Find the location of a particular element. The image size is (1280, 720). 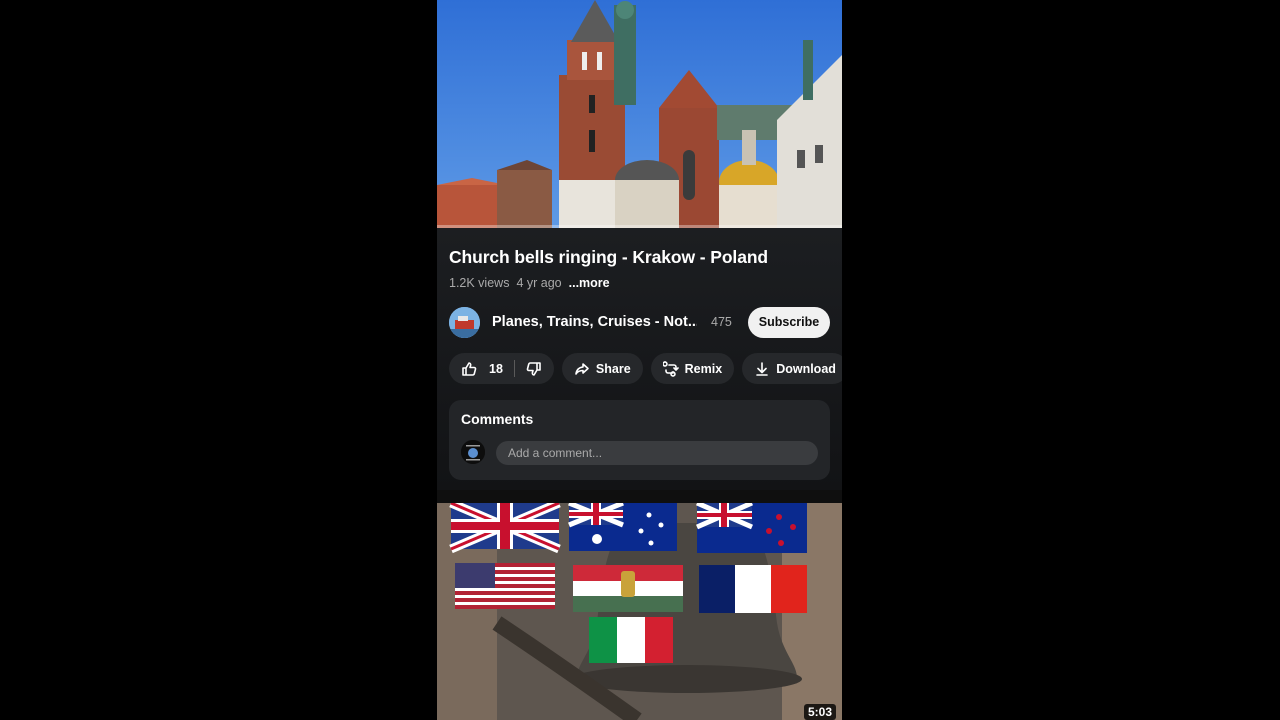

video-duration-badge: 5:03 is located at coordinates (819, 712).